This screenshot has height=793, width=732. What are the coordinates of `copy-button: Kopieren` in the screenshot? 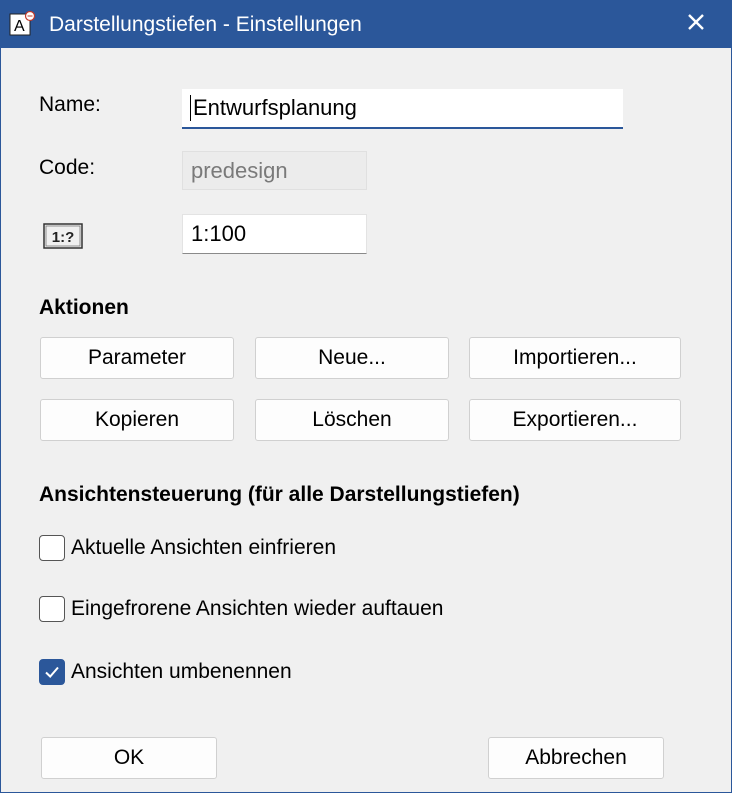 It's located at (137, 420).